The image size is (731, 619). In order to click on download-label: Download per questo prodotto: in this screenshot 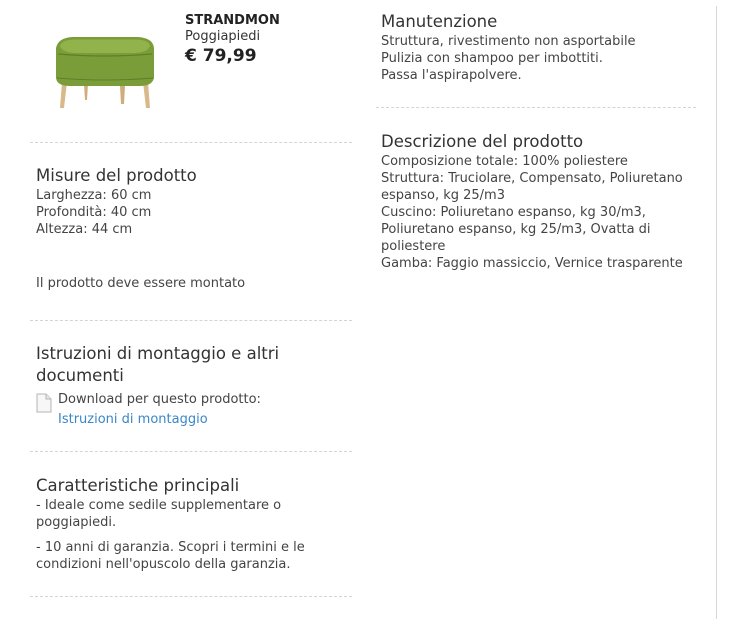, I will do `click(159, 399)`.